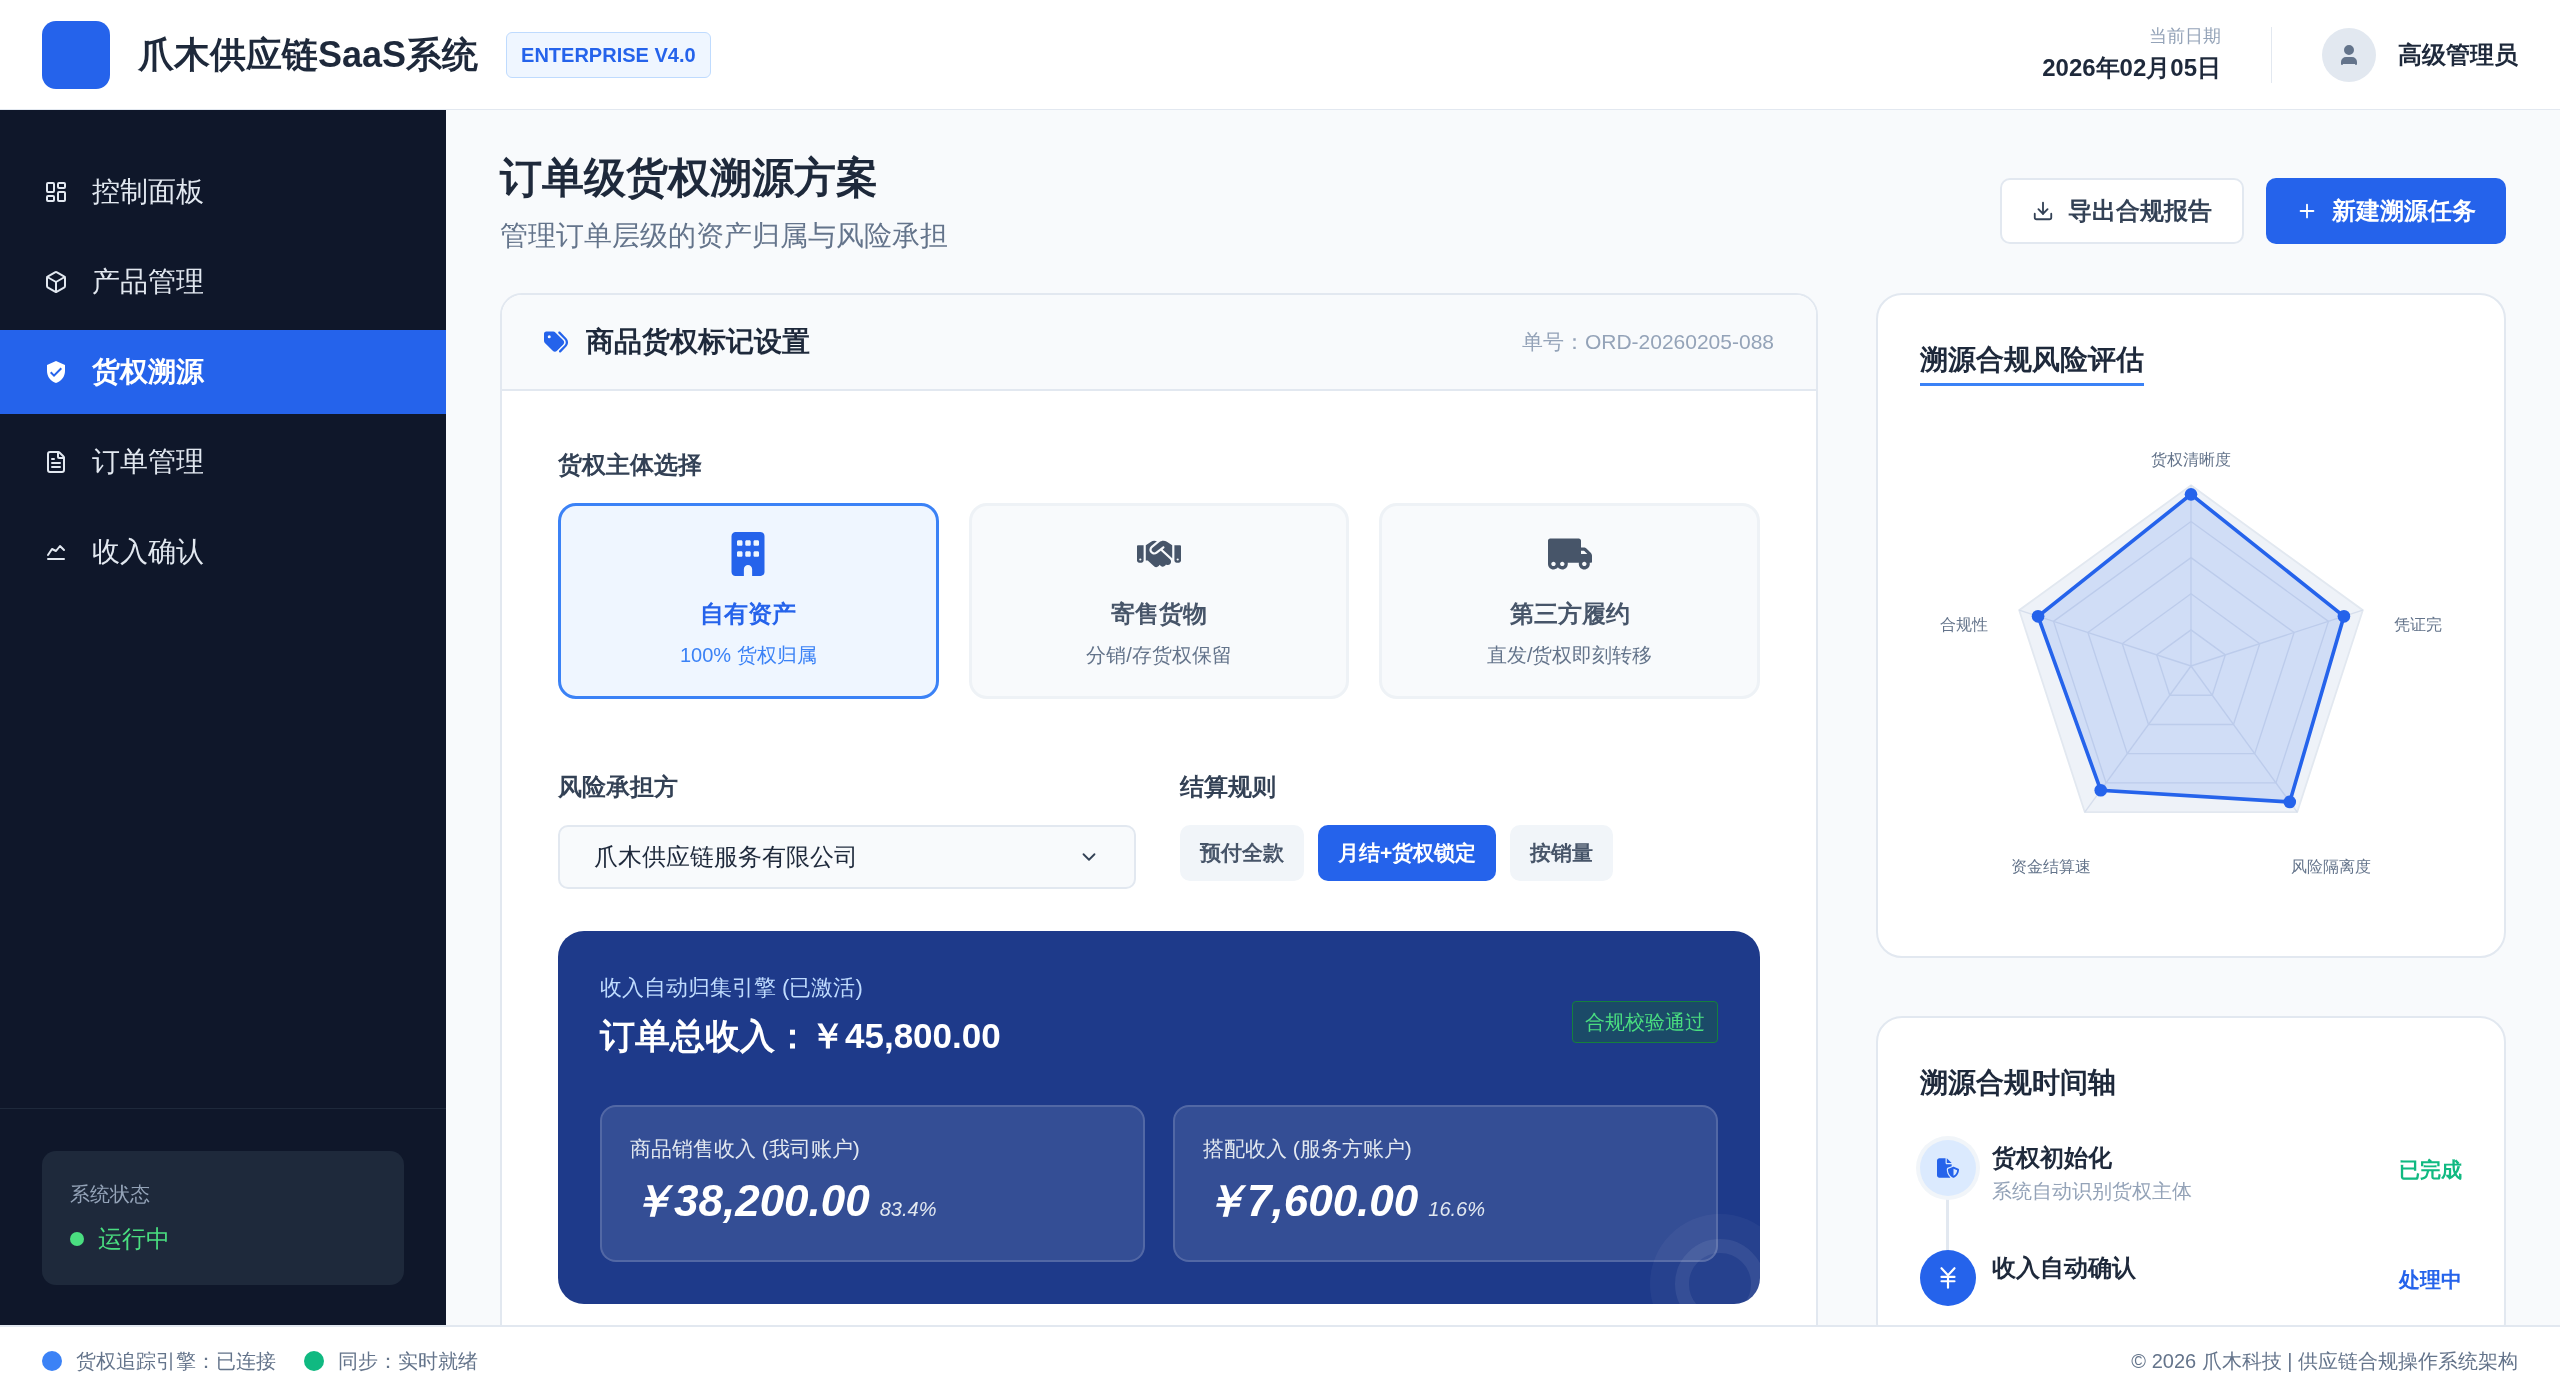 This screenshot has height=1395, width=2560. I want to click on order-total: 订单总收入：￥45,800.00, so click(800, 1036).